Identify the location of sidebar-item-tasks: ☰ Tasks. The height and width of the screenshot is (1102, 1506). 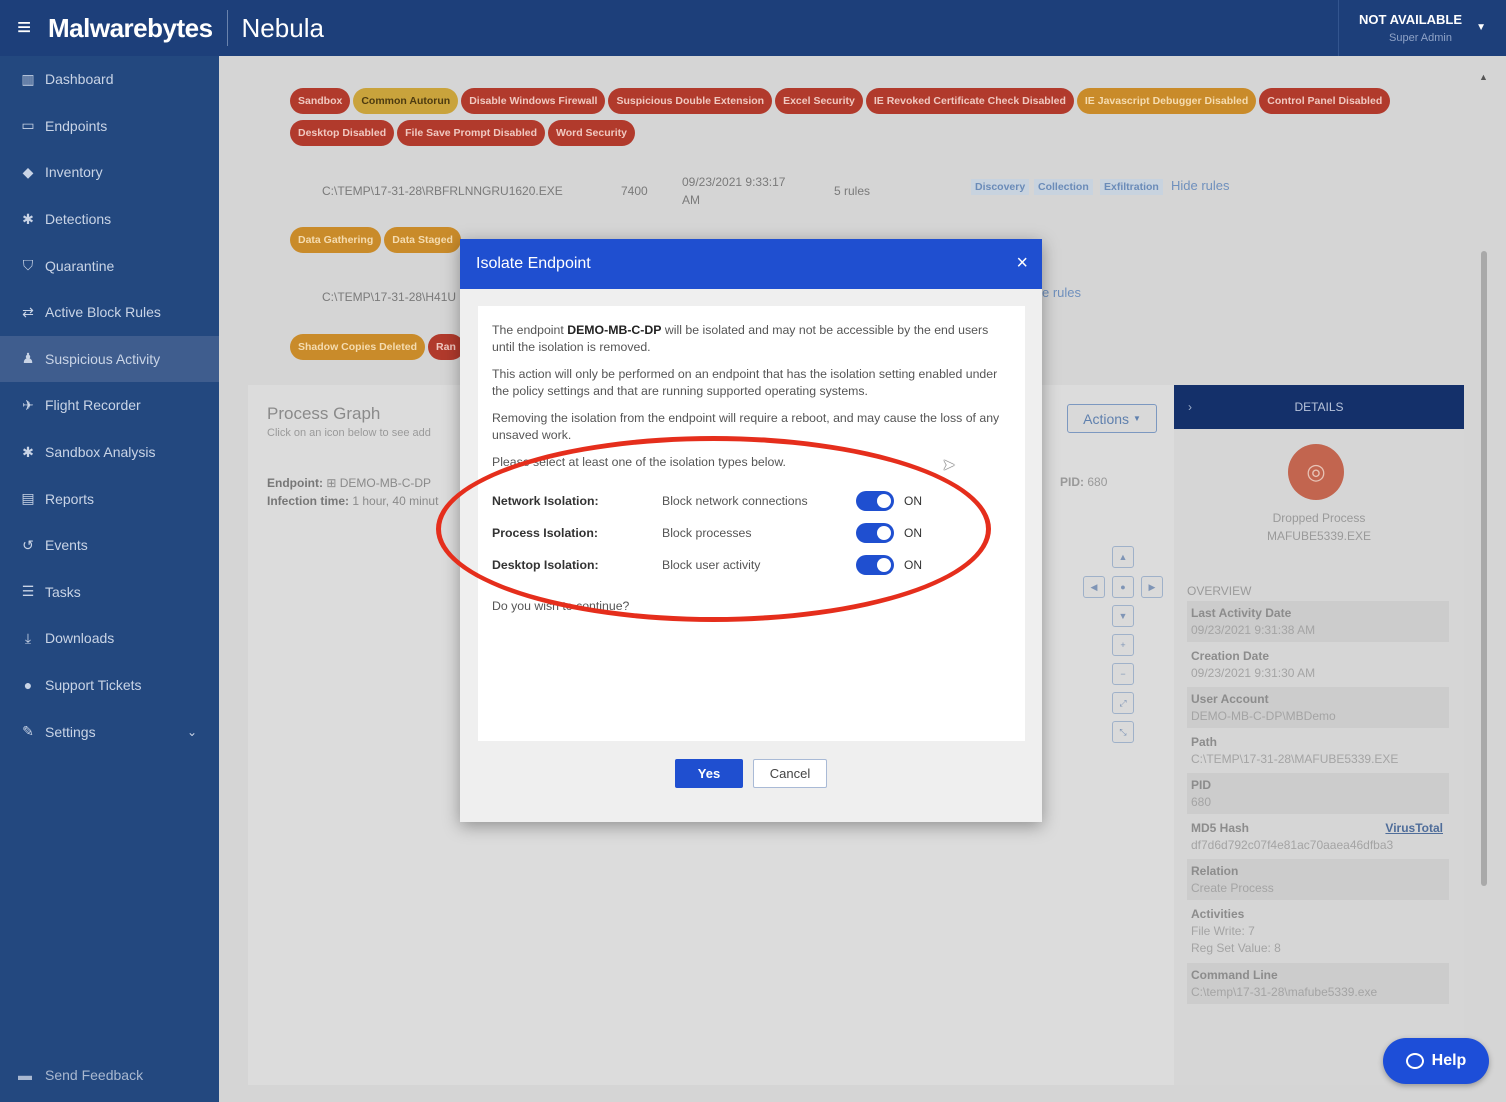
(109, 592).